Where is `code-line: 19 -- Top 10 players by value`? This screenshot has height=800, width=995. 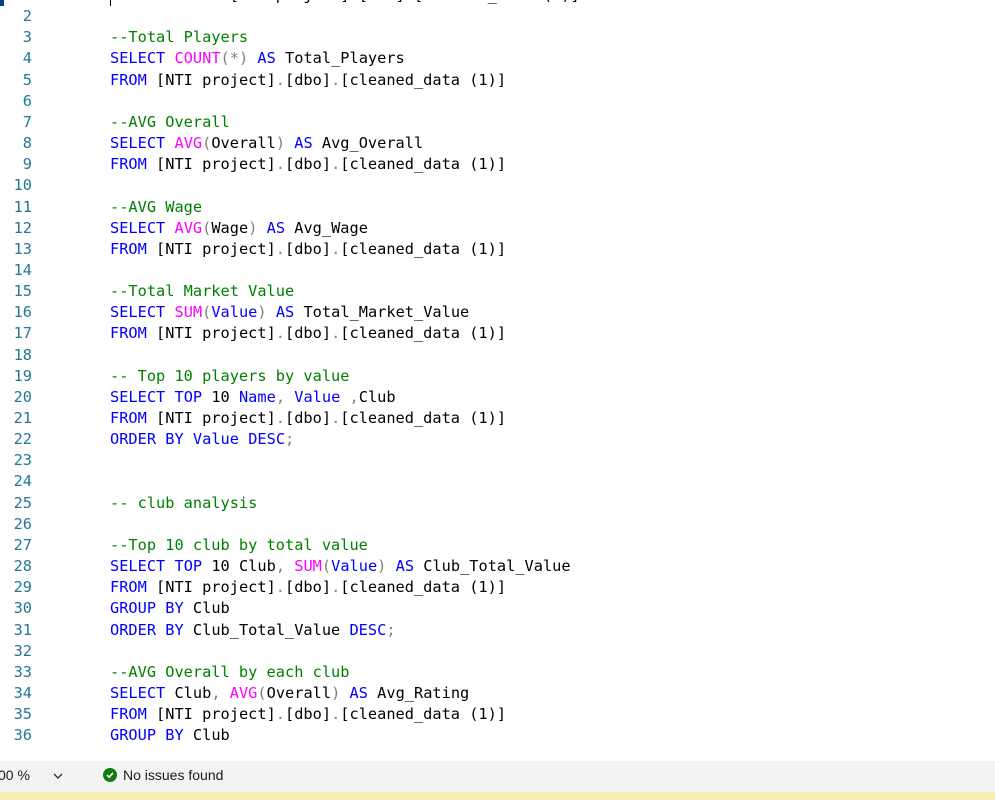 code-line: 19 -- Top 10 players by value is located at coordinates (497, 376).